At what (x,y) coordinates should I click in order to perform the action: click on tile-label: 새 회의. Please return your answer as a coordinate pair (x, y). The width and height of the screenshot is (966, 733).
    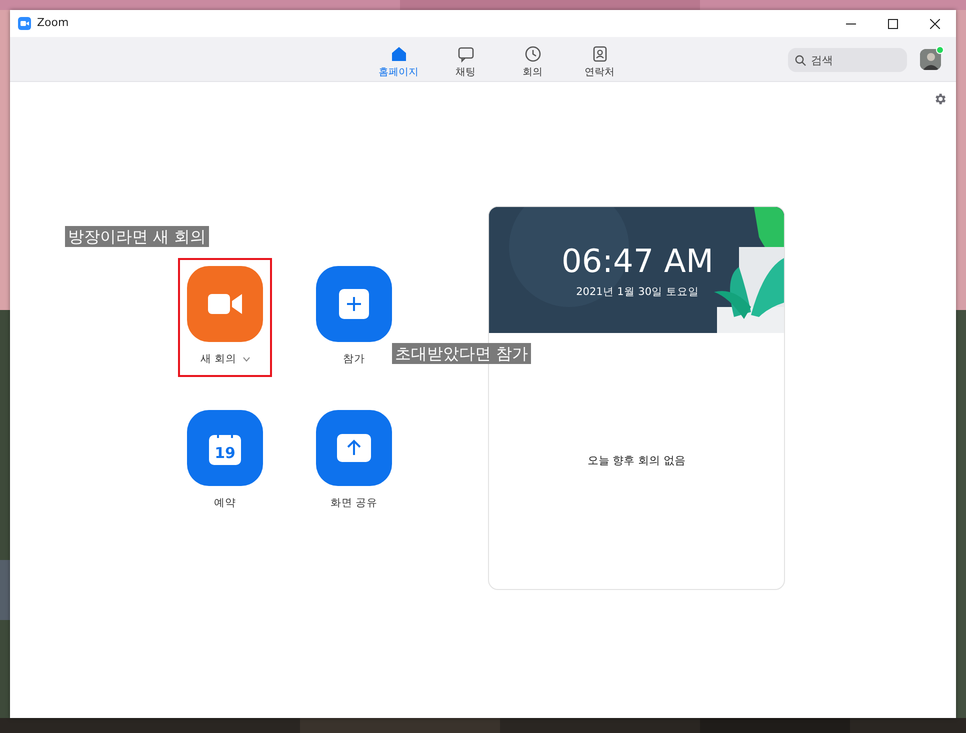
    Looking at the image, I should click on (218, 359).